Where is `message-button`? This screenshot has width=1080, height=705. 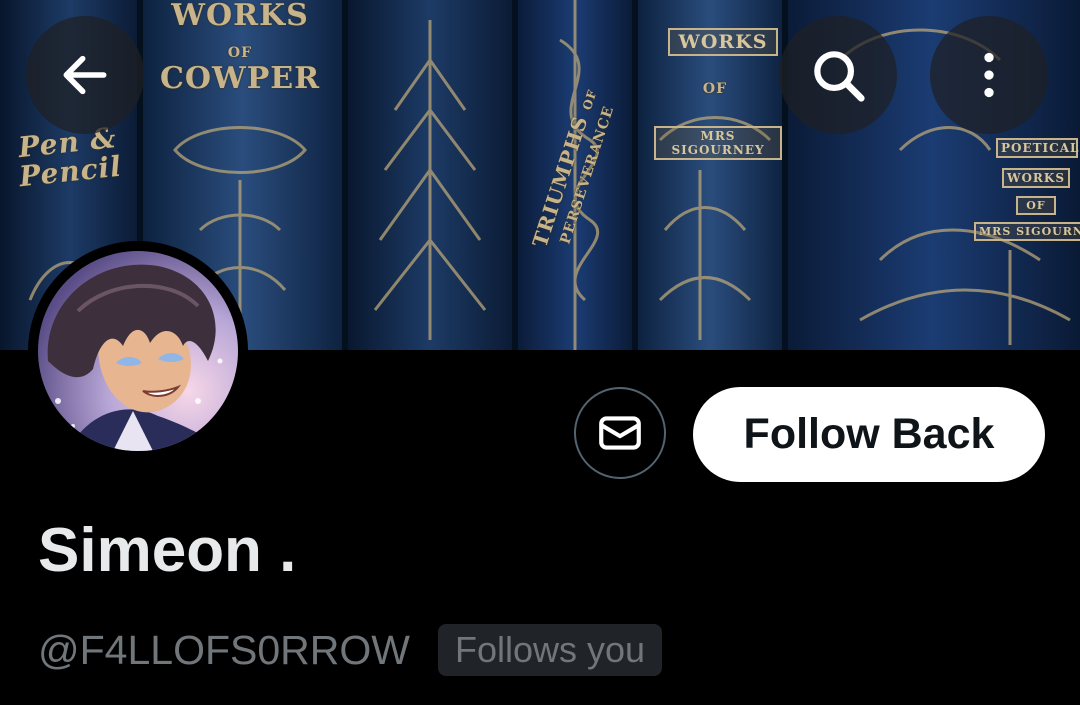
message-button is located at coordinates (620, 433).